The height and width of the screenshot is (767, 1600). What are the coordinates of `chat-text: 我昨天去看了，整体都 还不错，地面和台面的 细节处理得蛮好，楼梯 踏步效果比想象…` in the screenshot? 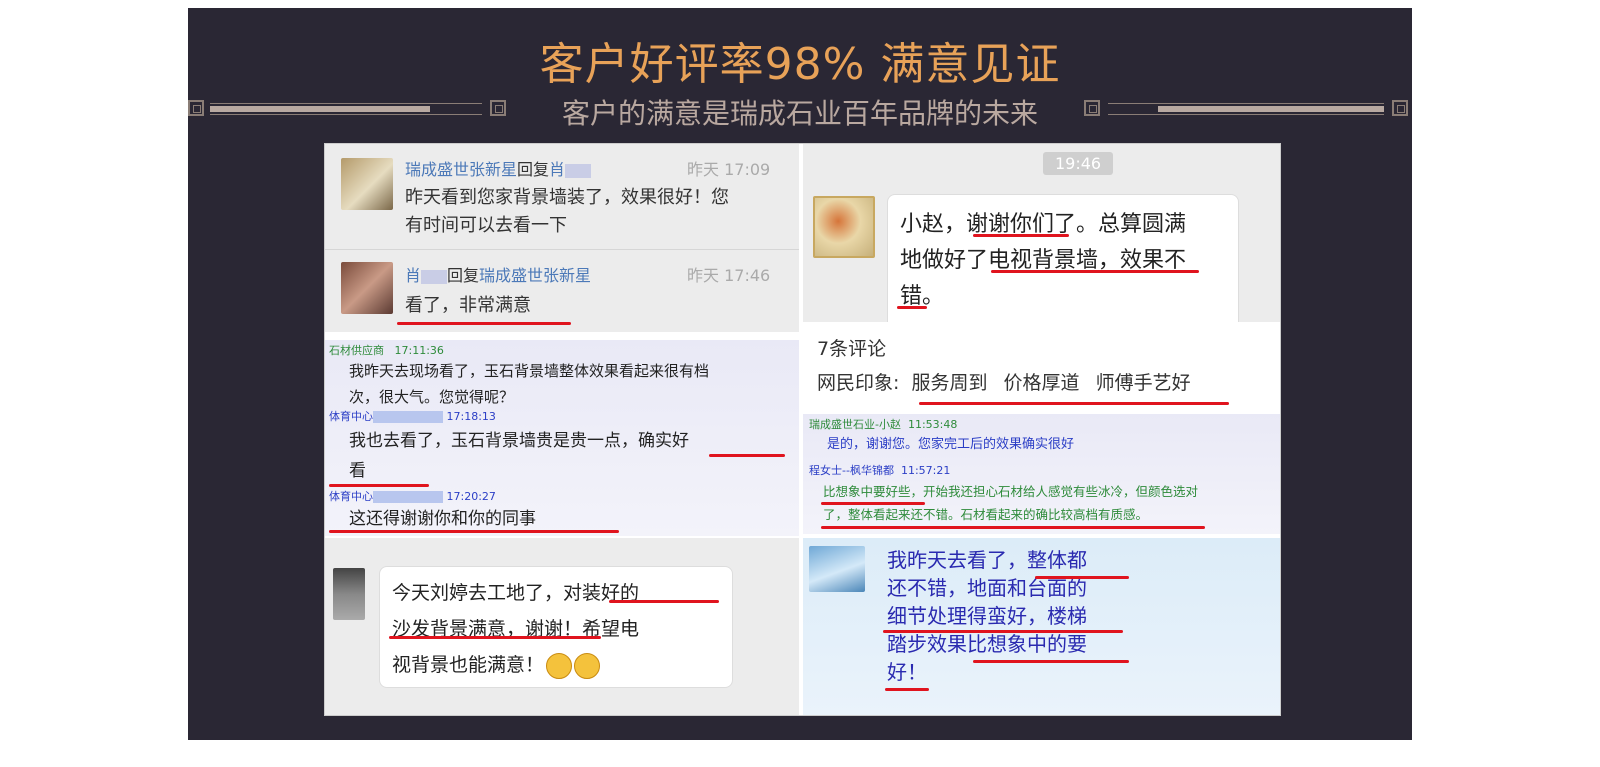 It's located at (987, 616).